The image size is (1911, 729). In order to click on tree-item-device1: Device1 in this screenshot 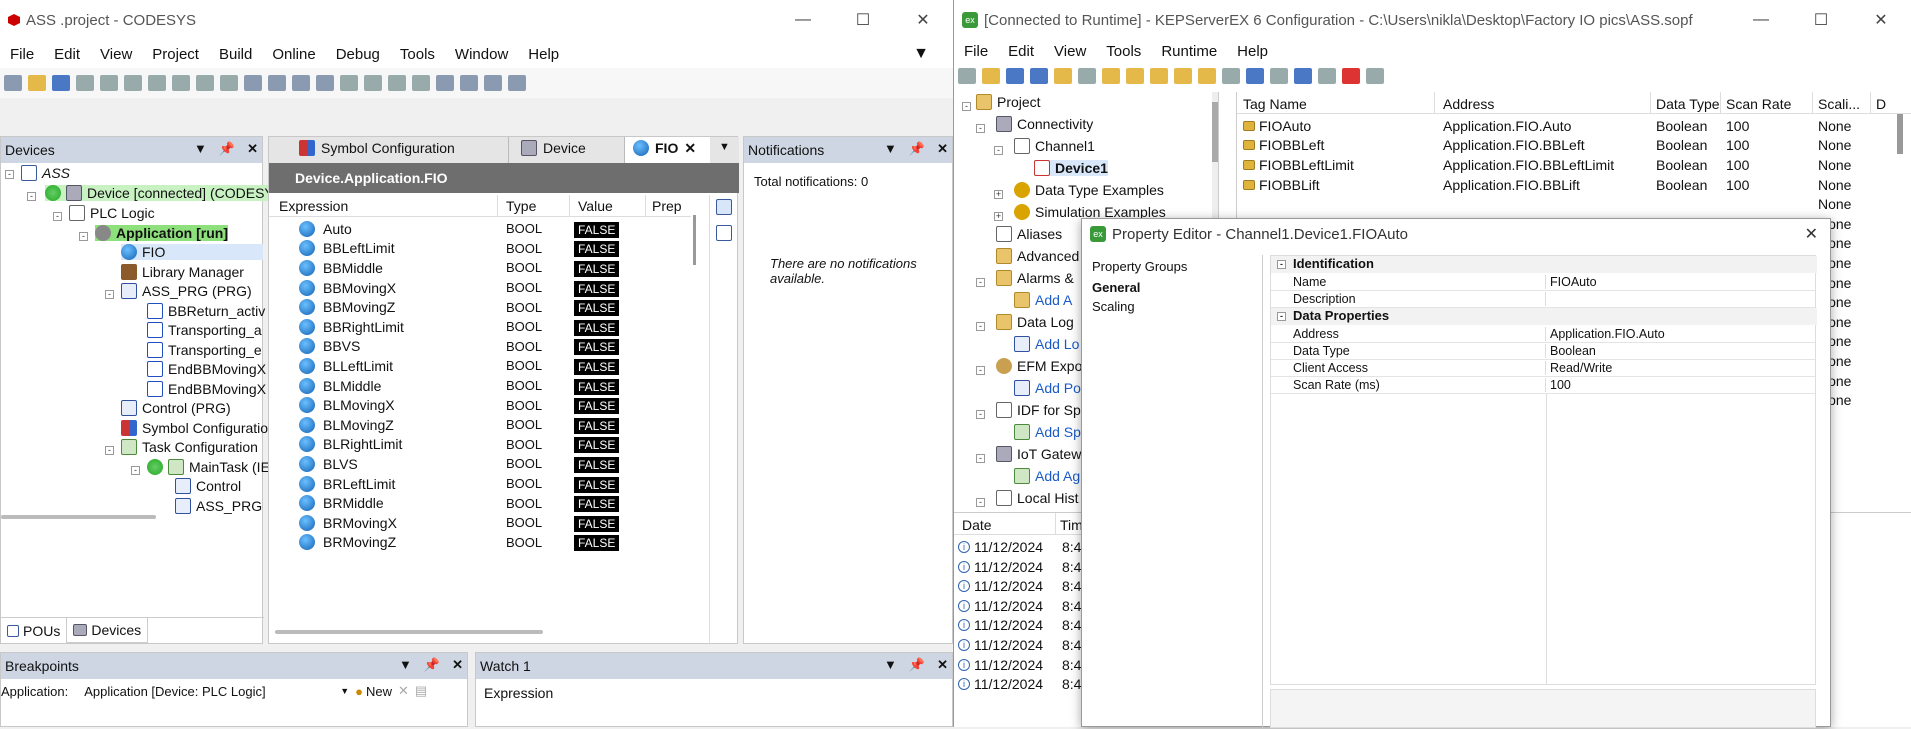, I will do `click(1071, 168)`.